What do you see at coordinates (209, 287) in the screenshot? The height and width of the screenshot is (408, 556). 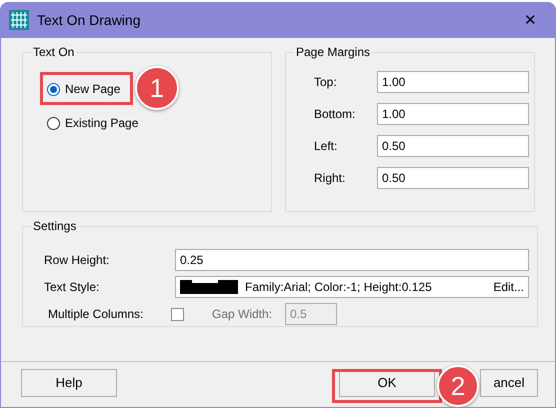 I see `style-preview-drawing` at bounding box center [209, 287].